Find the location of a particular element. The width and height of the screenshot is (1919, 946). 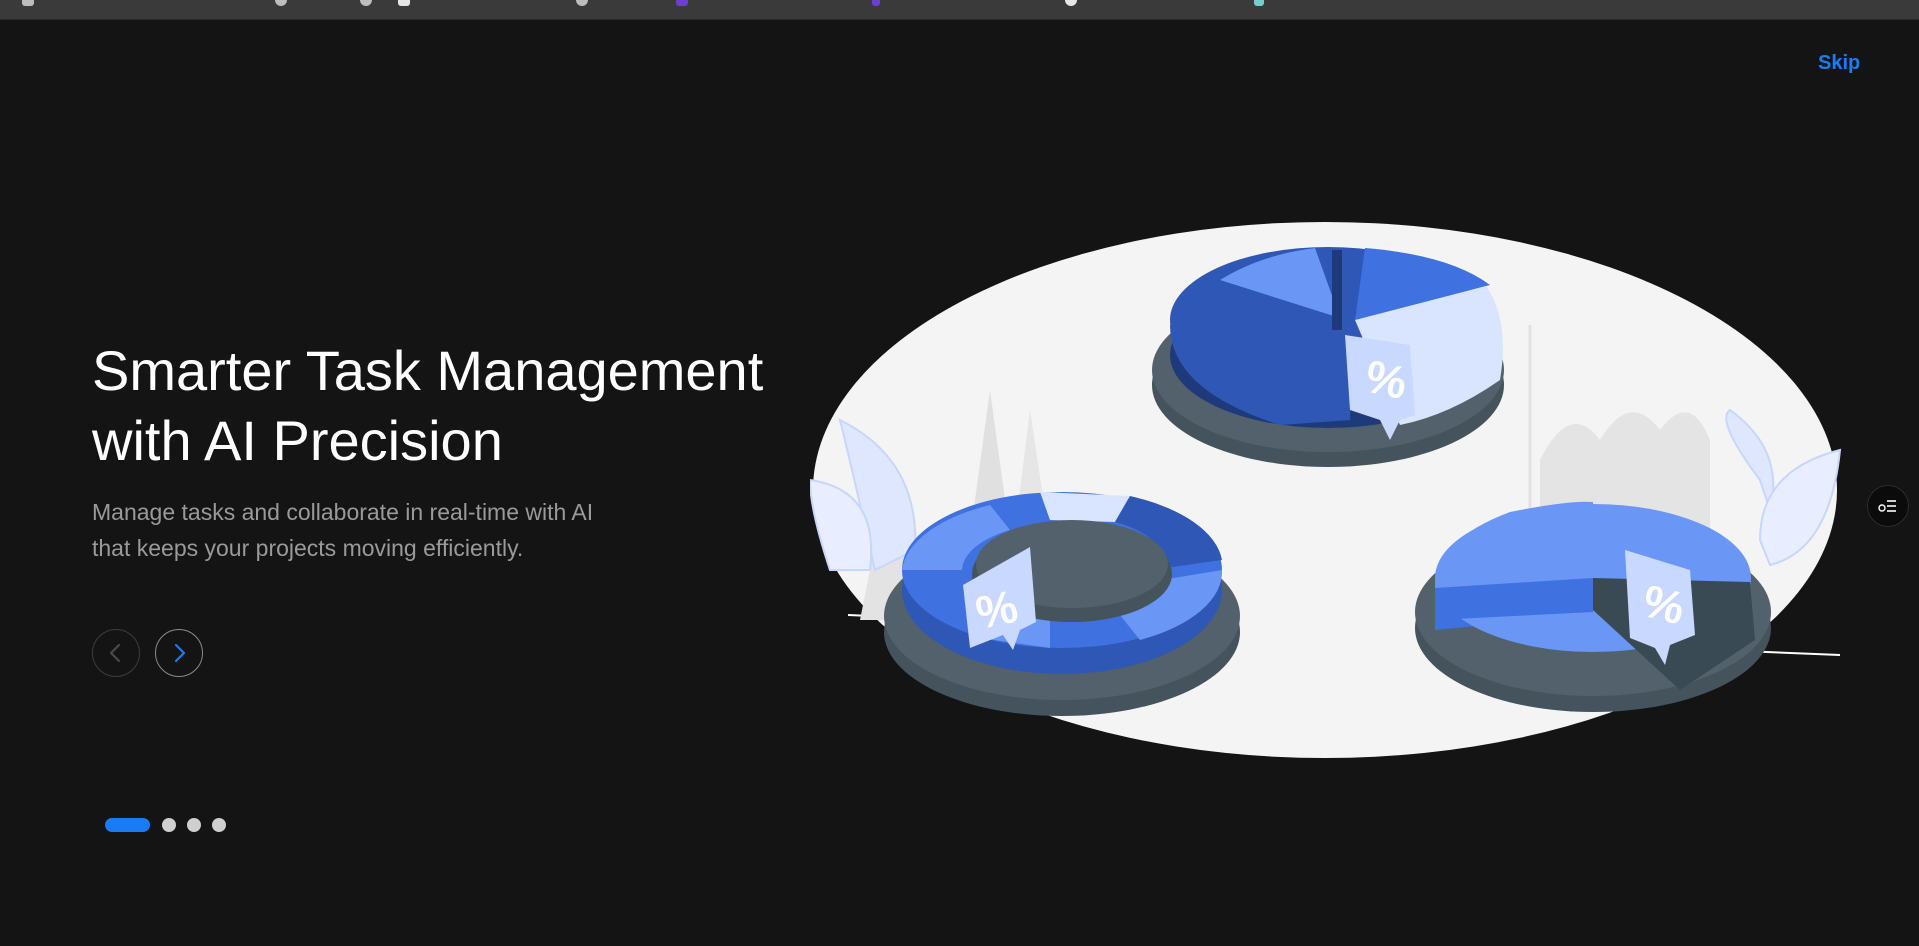

next-slide-button is located at coordinates (179, 653).